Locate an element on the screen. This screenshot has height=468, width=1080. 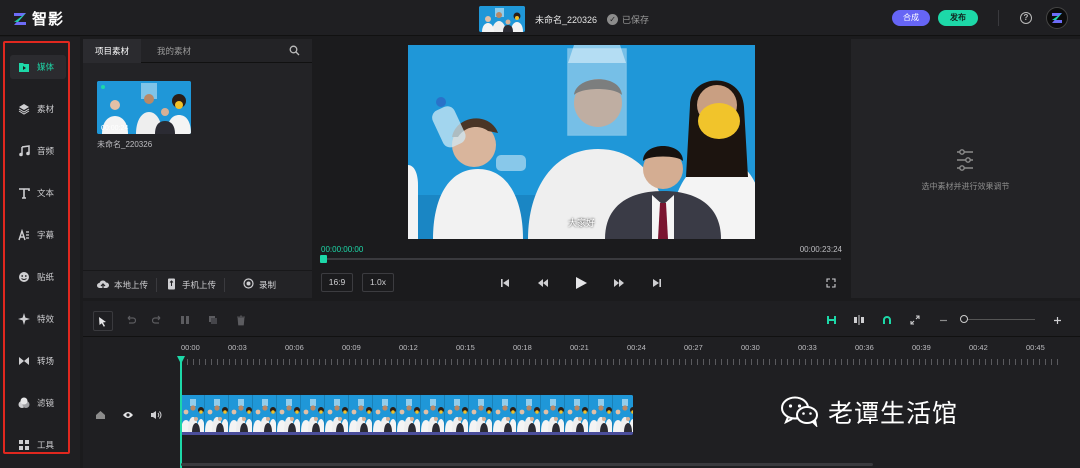
save-status-text: 已保存 is located at coordinates (636, 19).